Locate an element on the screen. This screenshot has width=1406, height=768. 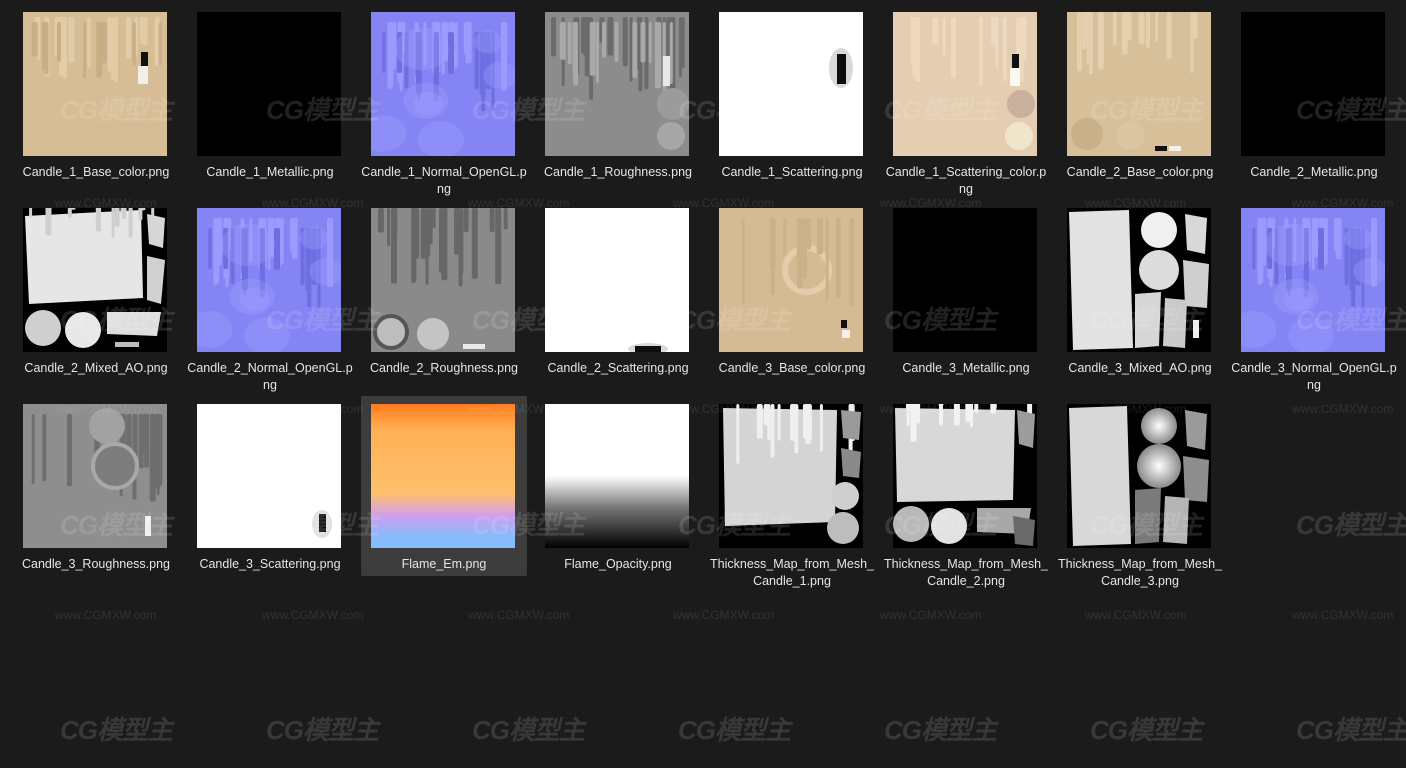
file-tile: Candle_2_Normal_OpenGL.png is located at coordinates (270, 296).